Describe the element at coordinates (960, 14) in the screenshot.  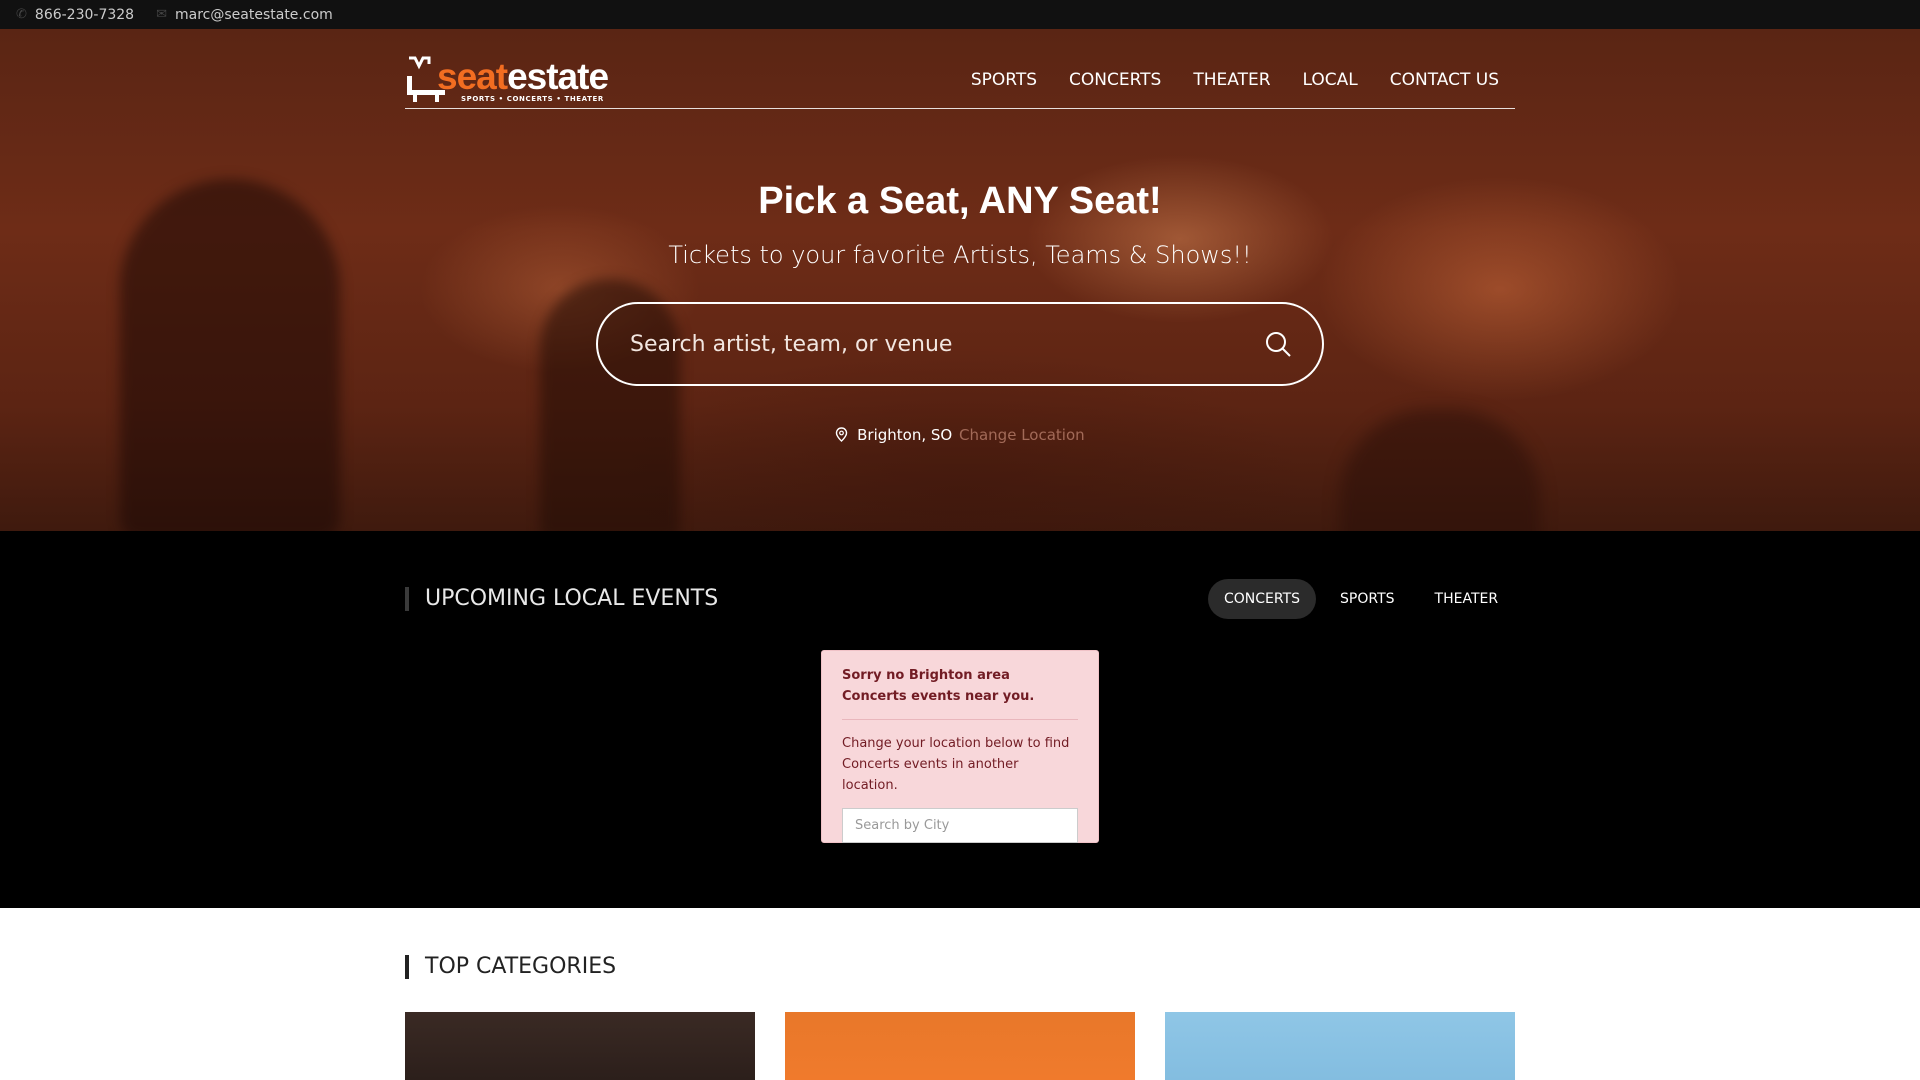
I see `top-contact-bar: ✆ 866-230-7328 ✉ marc@seatestate.com` at that location.